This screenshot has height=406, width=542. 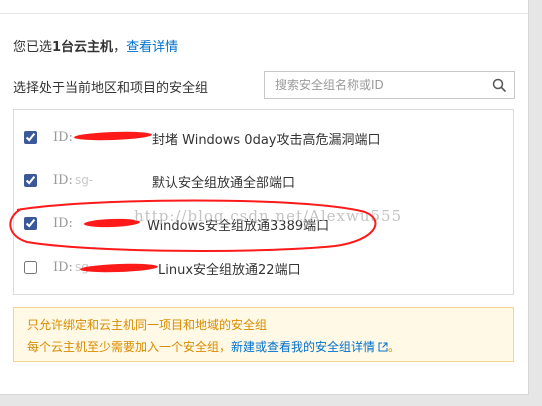 What do you see at coordinates (264, 7) in the screenshot?
I see `dialog-top-edge` at bounding box center [264, 7].